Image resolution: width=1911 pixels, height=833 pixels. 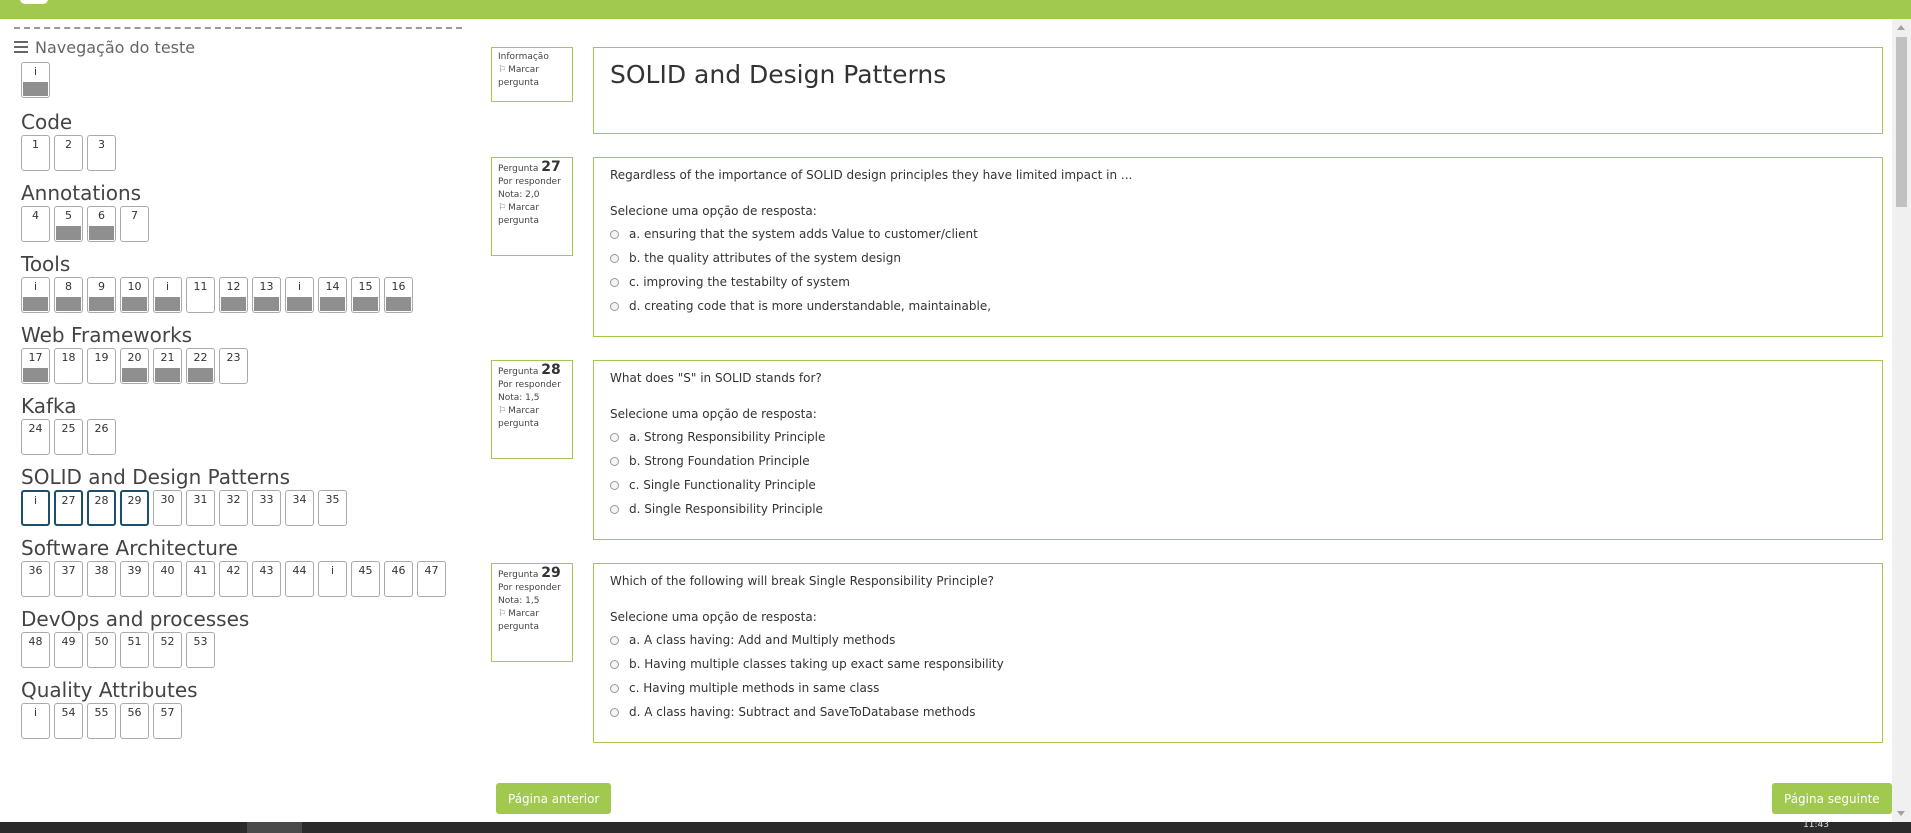 I want to click on nav-question-button: 25, so click(x=68, y=437).